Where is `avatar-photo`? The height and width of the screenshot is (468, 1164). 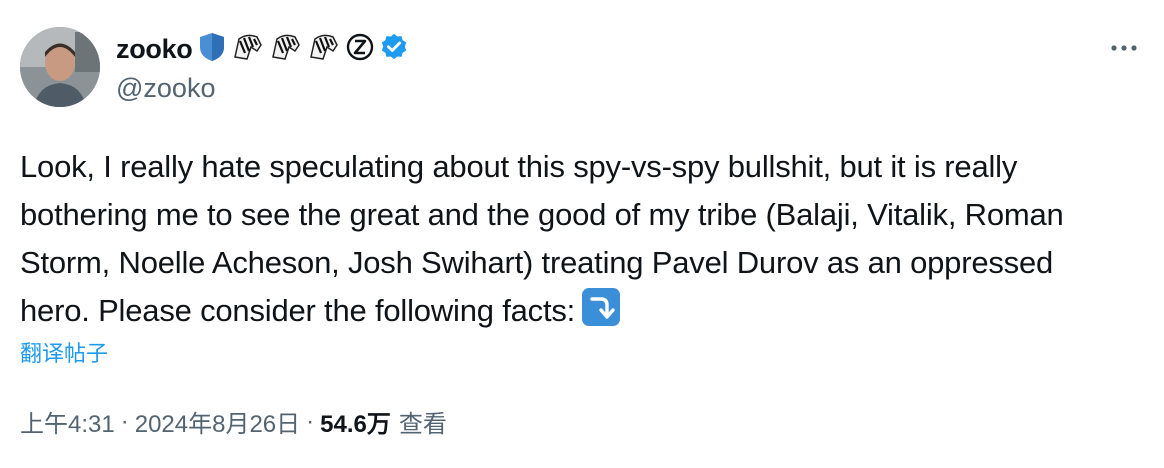
avatar-photo is located at coordinates (60, 67).